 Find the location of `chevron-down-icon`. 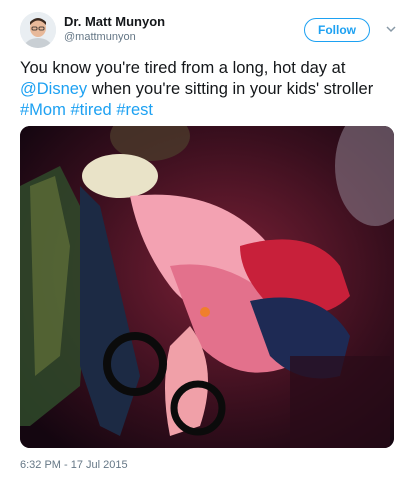

chevron-down-icon is located at coordinates (391, 29).